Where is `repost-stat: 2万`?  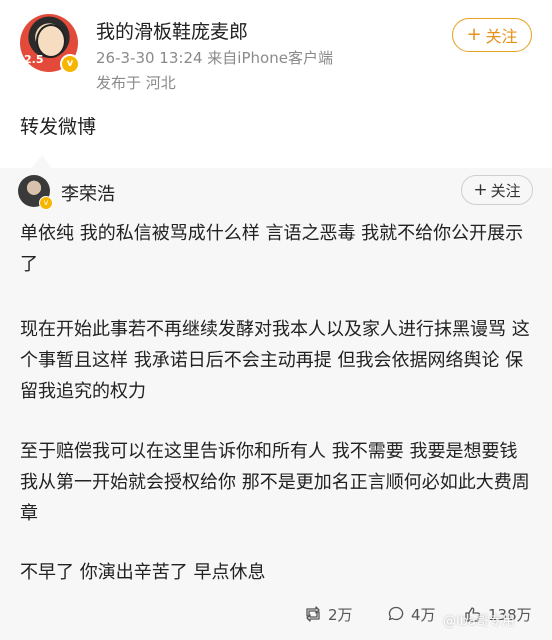 repost-stat: 2万 is located at coordinates (328, 614).